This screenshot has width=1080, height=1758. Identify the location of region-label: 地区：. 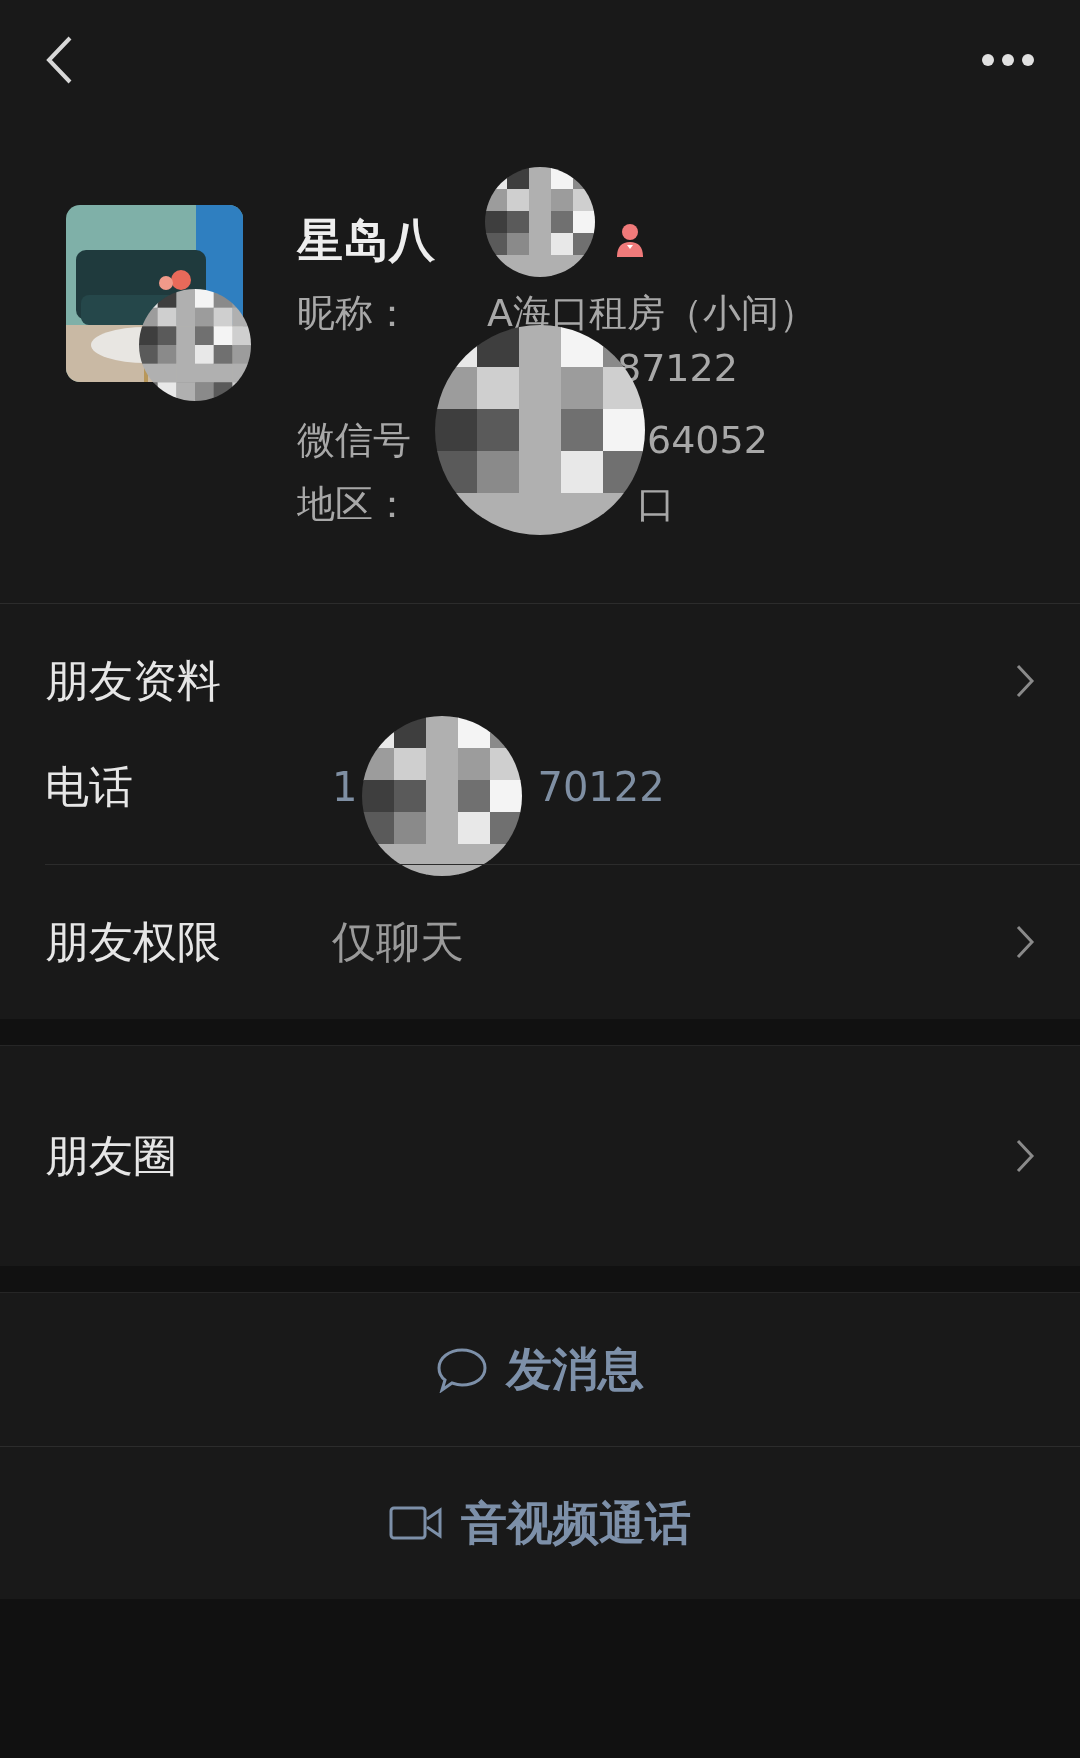
(354, 504).